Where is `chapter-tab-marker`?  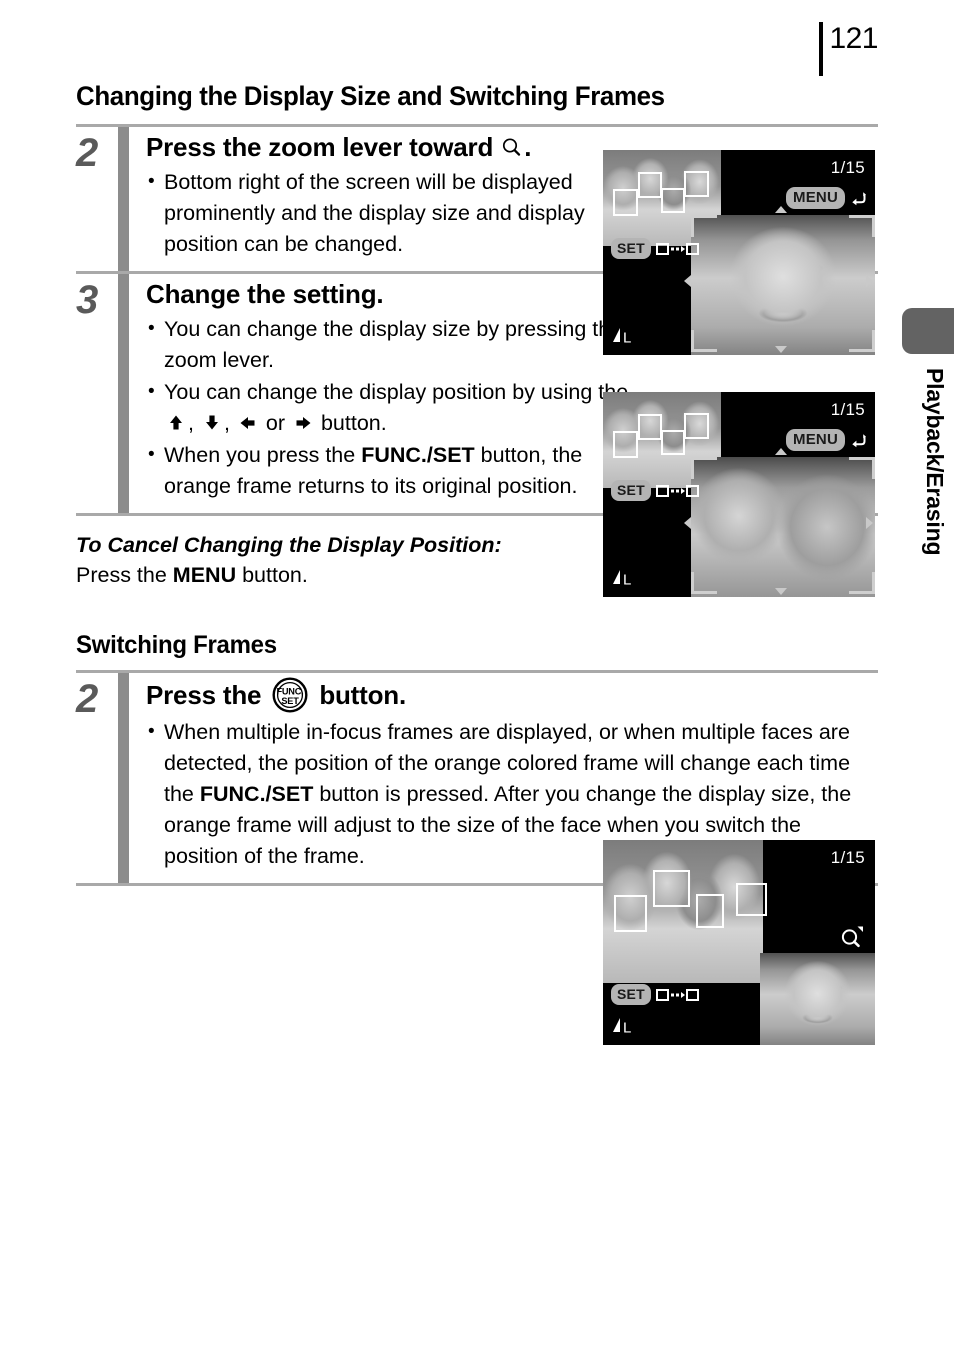 chapter-tab-marker is located at coordinates (928, 331).